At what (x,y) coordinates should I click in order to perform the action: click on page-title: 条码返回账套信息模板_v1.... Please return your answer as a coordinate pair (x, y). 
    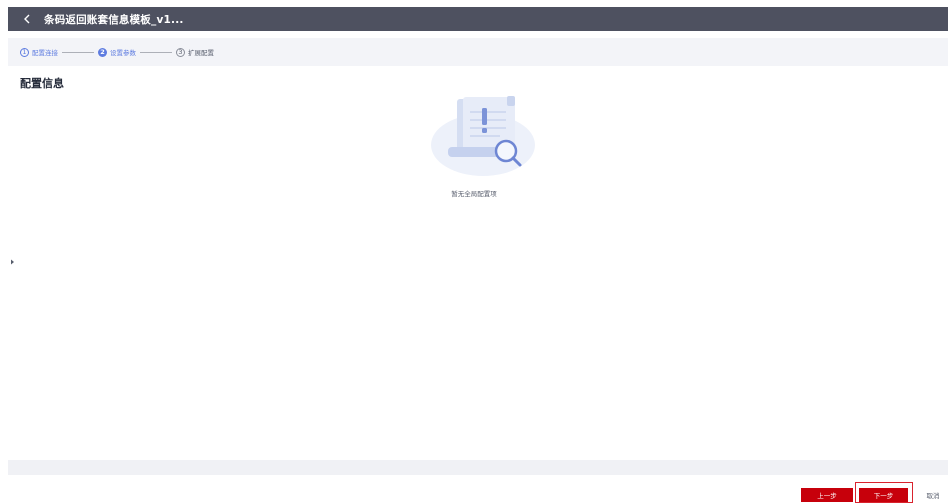
    Looking at the image, I should click on (114, 19).